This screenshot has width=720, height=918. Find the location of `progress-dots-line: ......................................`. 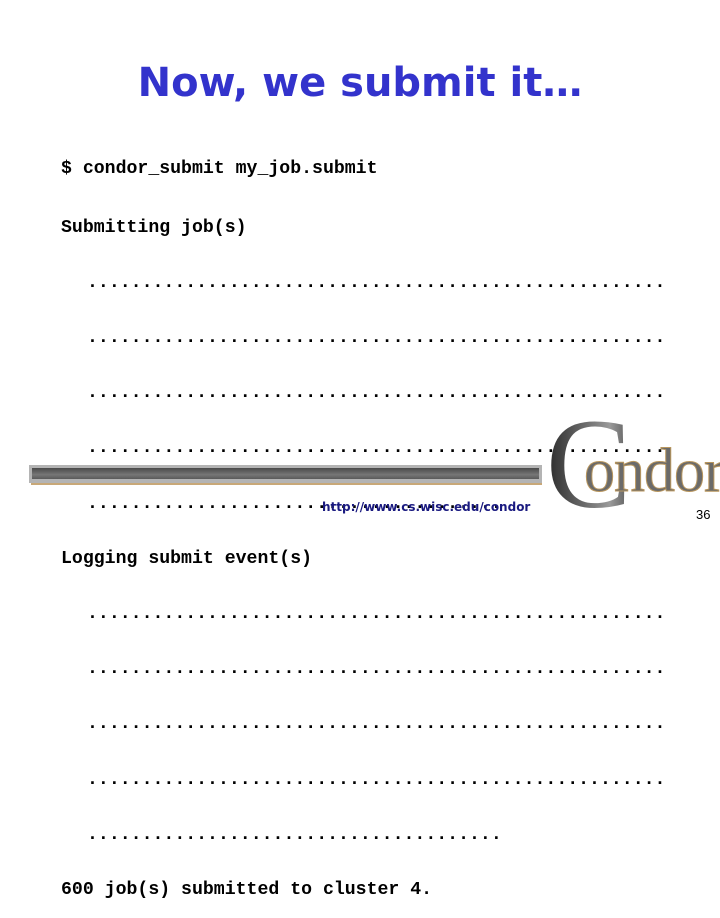

progress-dots-line: ...................................... is located at coordinates (294, 834).